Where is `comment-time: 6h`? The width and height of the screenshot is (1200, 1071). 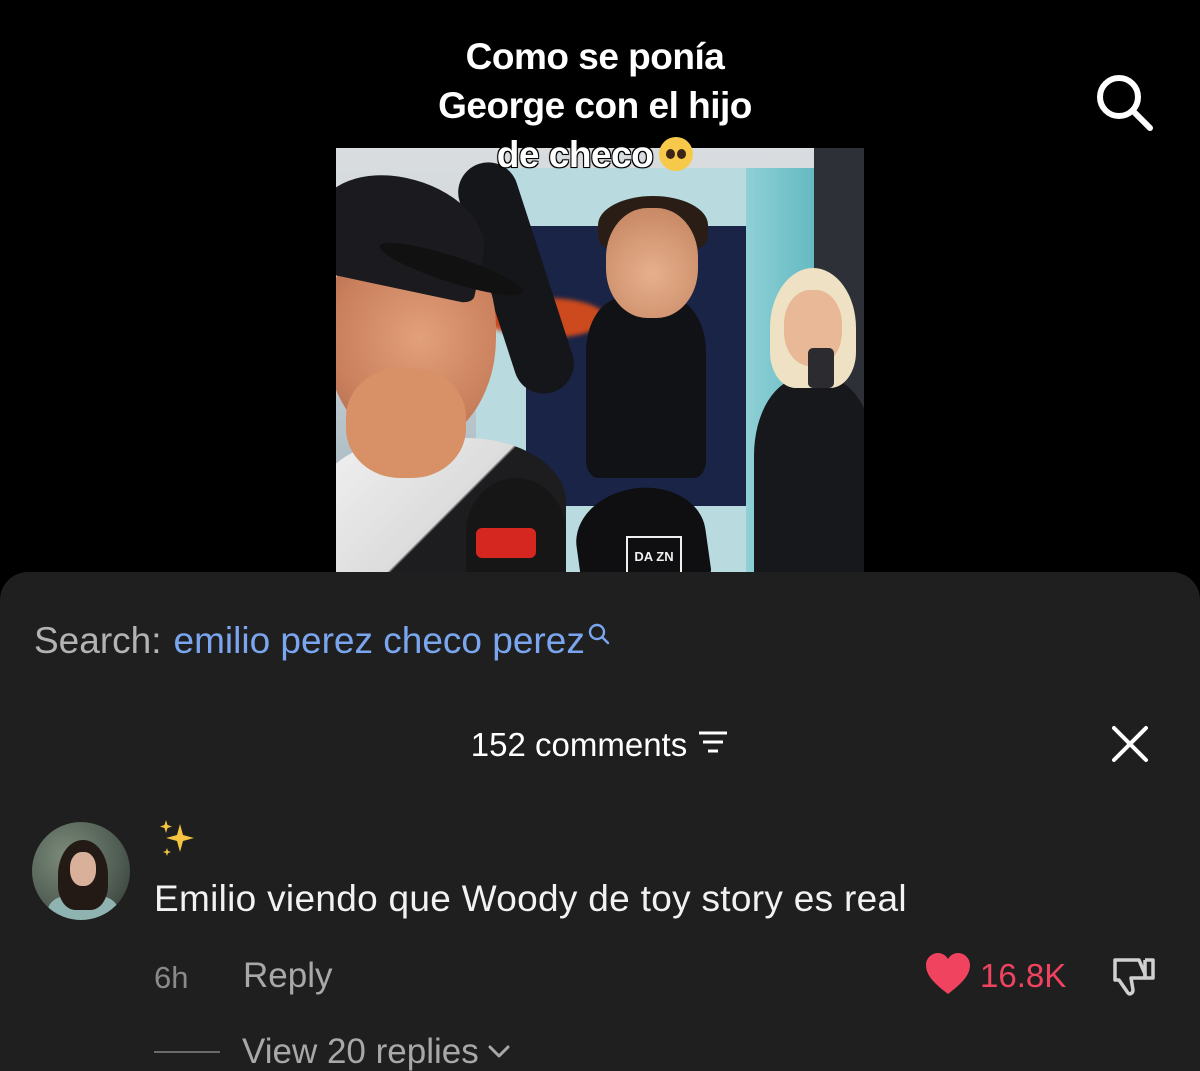 comment-time: 6h is located at coordinates (171, 977).